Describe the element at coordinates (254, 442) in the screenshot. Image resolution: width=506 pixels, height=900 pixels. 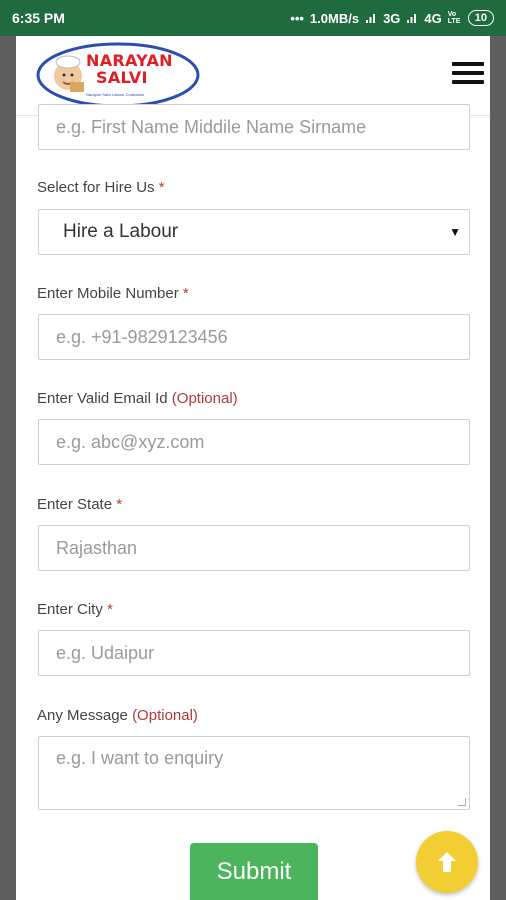
I see `email-input: e.g. abc@xyz.com` at that location.